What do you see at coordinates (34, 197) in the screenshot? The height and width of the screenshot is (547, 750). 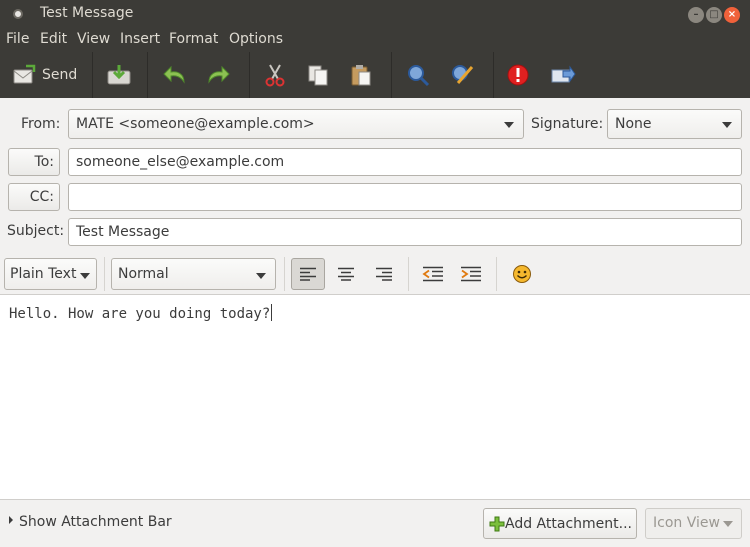 I see `cc-button: CC:` at bounding box center [34, 197].